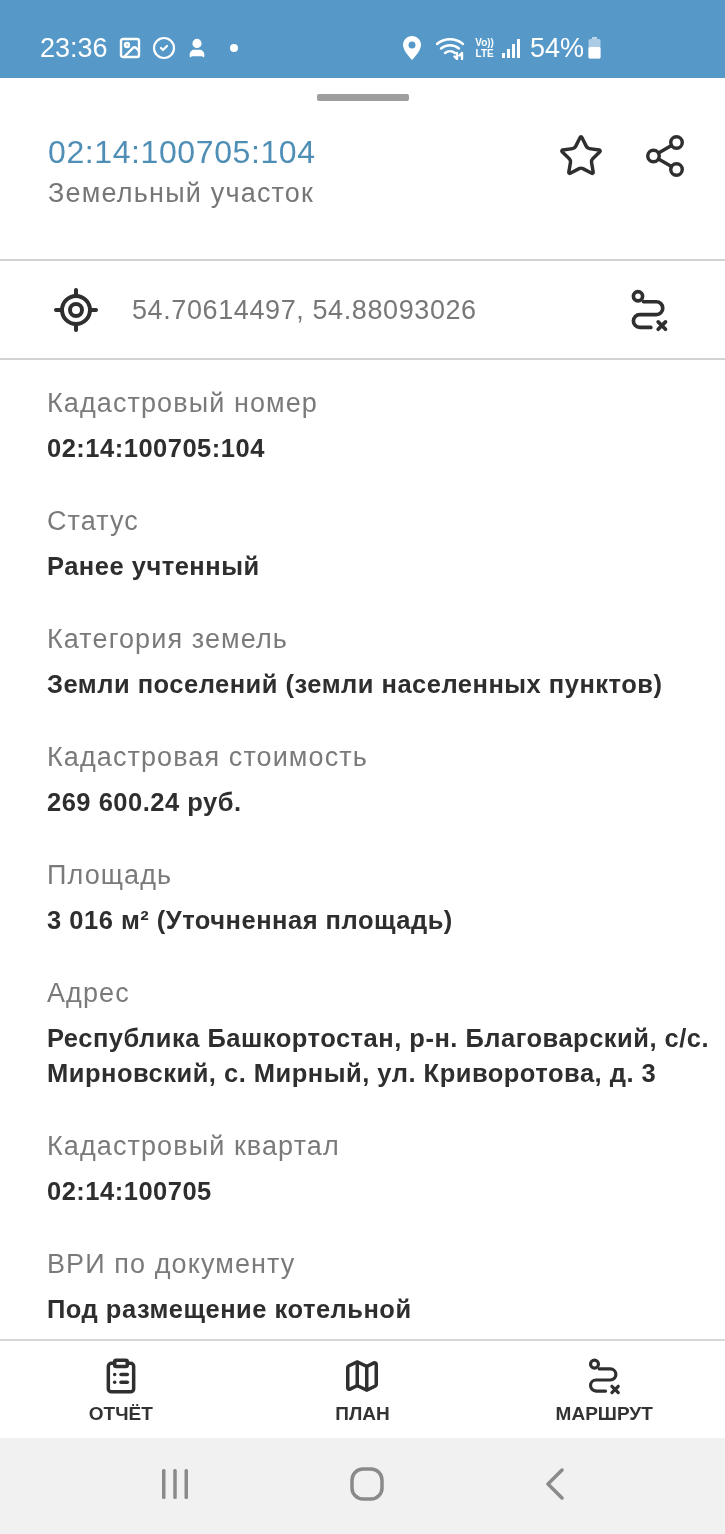 The image size is (725, 1534). I want to click on lte-label: LTE, so click(484, 53).